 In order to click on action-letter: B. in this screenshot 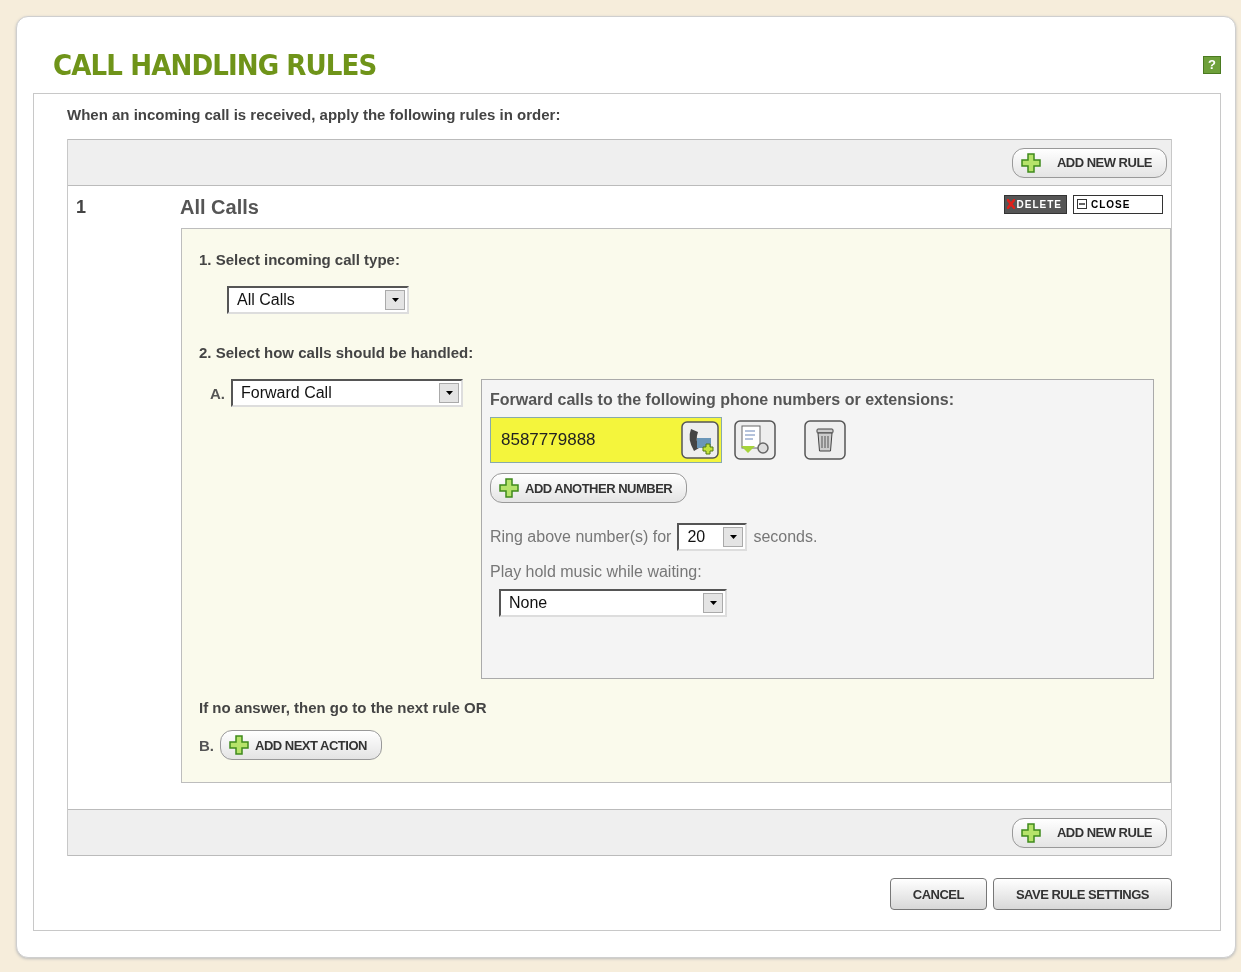, I will do `click(206, 745)`.